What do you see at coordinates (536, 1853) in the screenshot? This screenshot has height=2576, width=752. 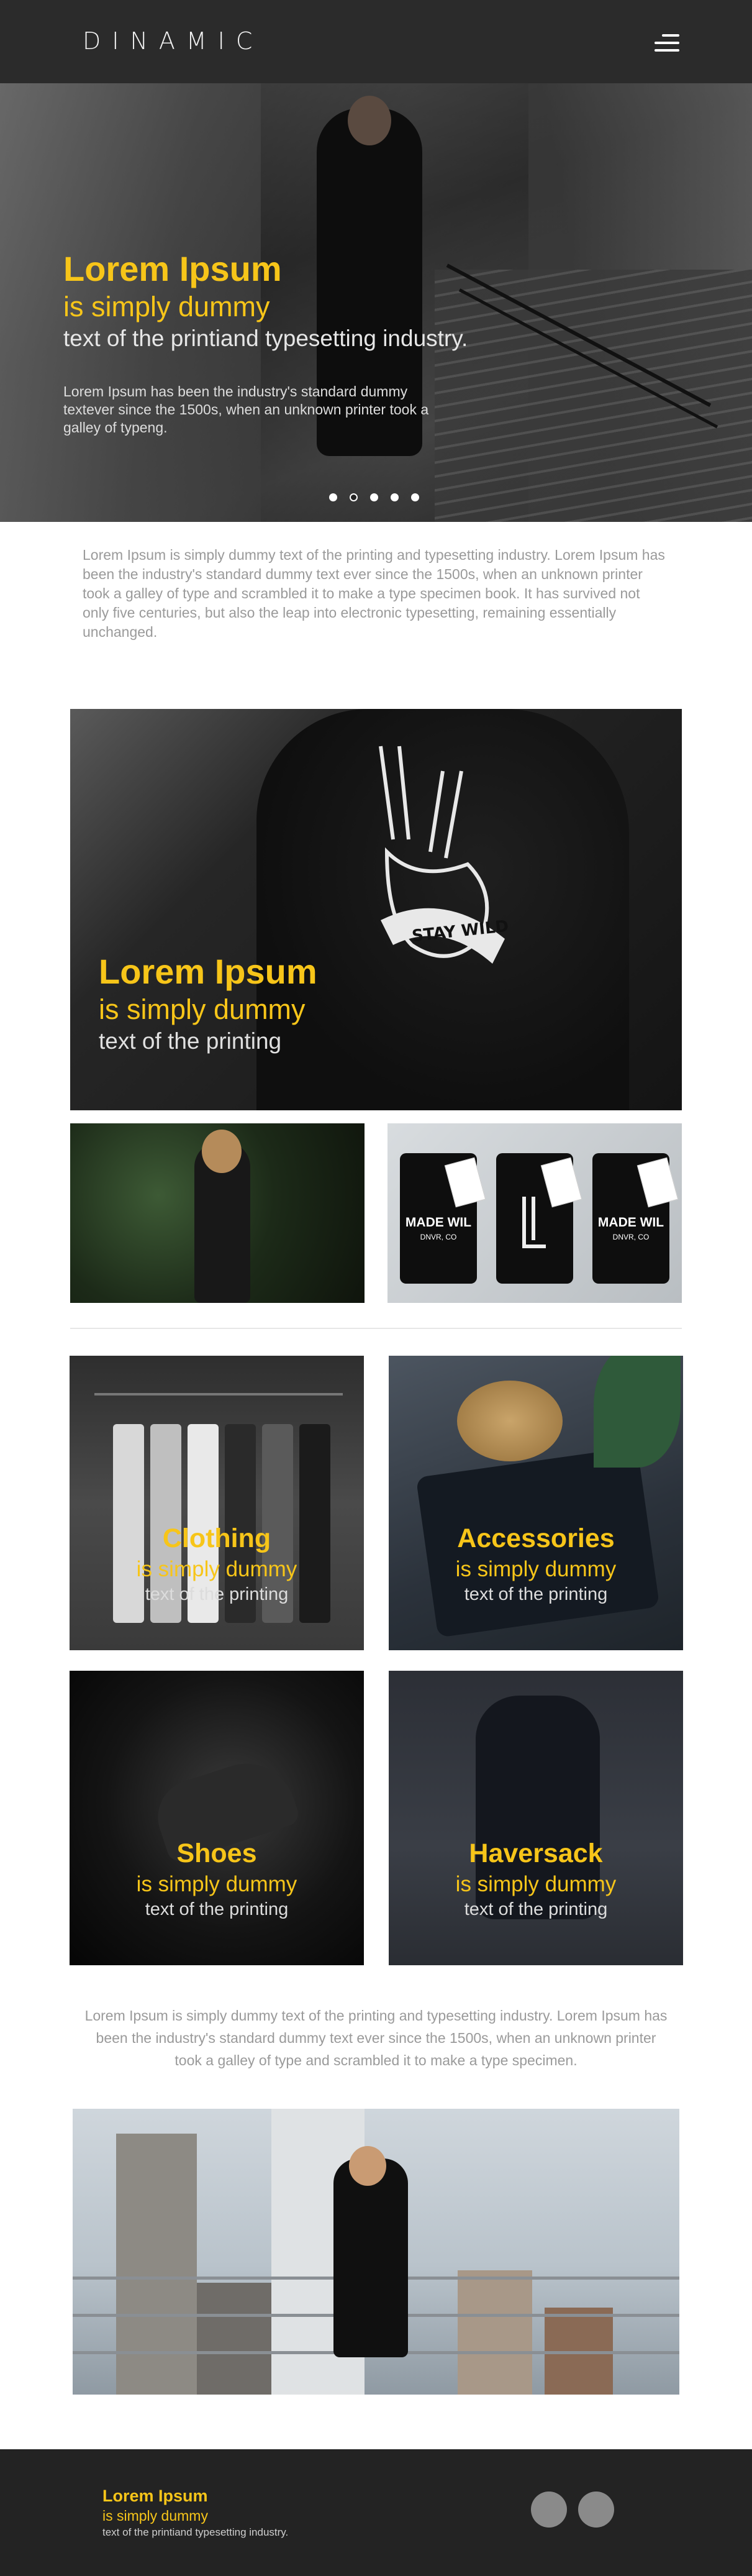 I see `category-title: Haversack` at bounding box center [536, 1853].